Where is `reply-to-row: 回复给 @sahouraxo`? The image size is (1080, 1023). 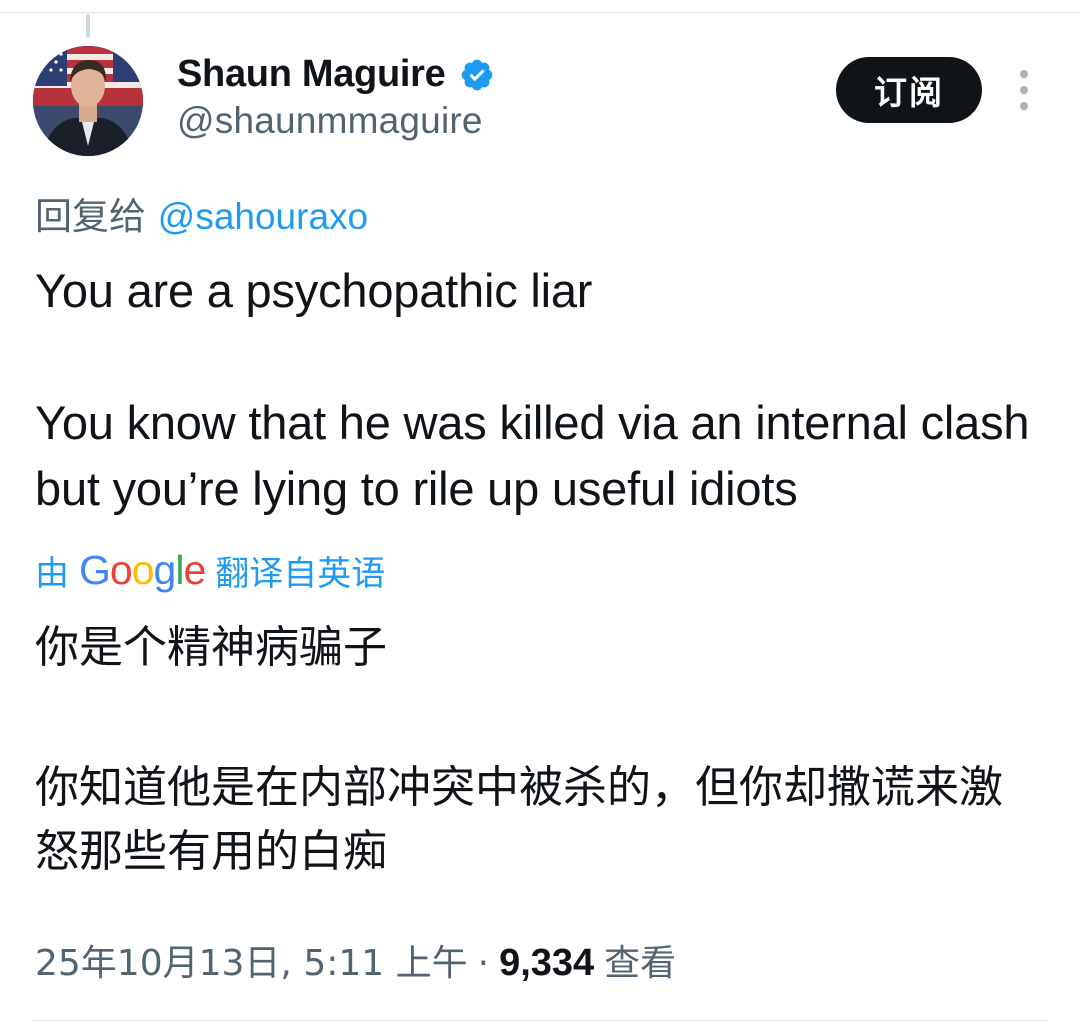
reply-to-row: 回复给 @sahouraxo is located at coordinates (201, 213).